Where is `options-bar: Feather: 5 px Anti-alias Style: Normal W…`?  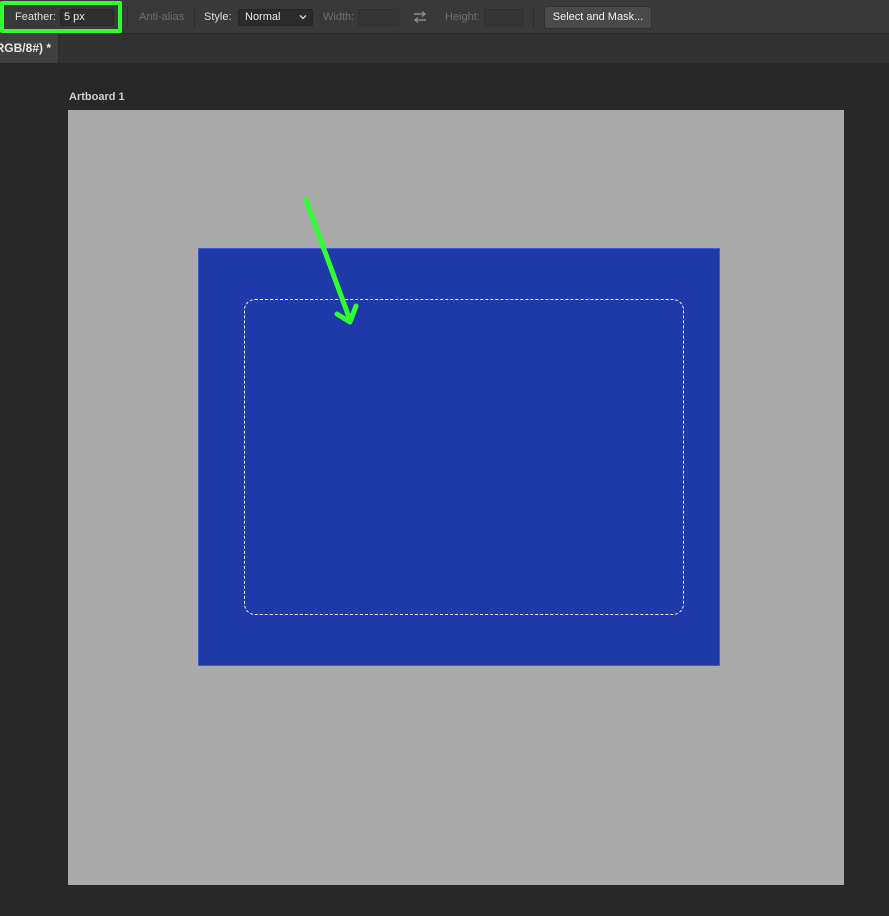
options-bar: Feather: 5 px Anti-alias Style: Normal W… is located at coordinates (444, 17).